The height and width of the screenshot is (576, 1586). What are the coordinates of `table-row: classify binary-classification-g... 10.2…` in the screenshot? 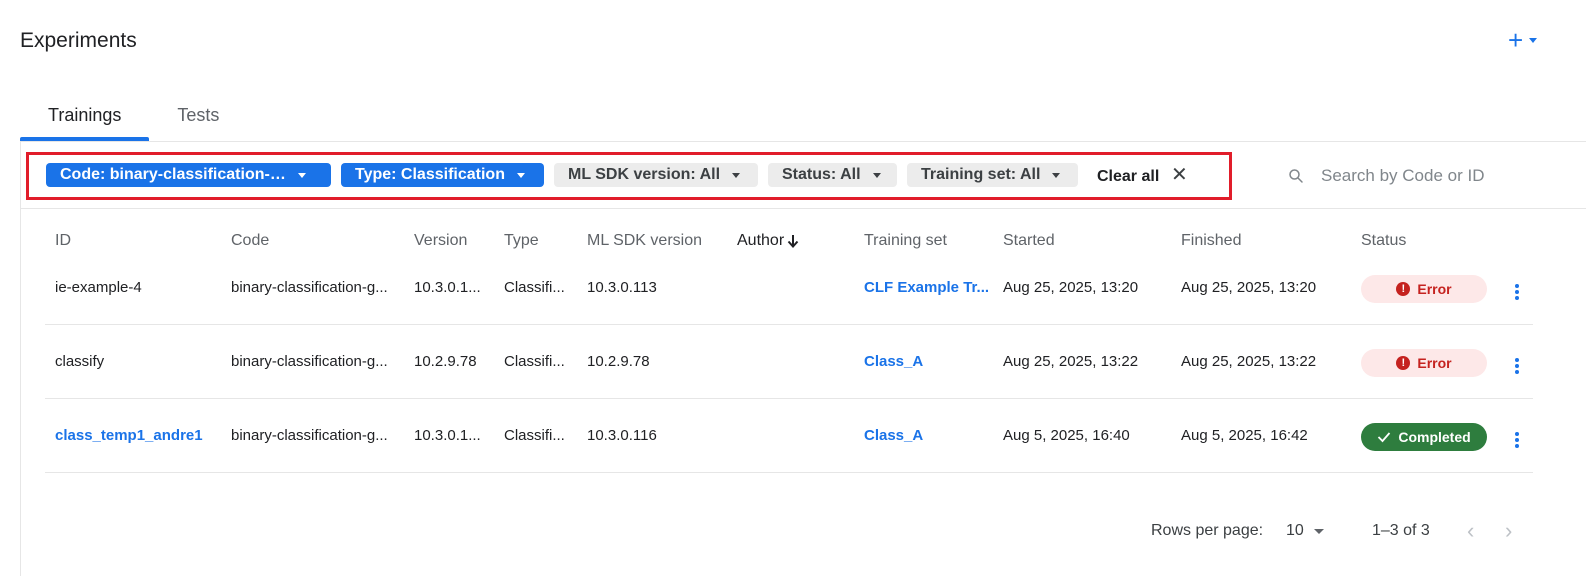 It's located at (789, 362).